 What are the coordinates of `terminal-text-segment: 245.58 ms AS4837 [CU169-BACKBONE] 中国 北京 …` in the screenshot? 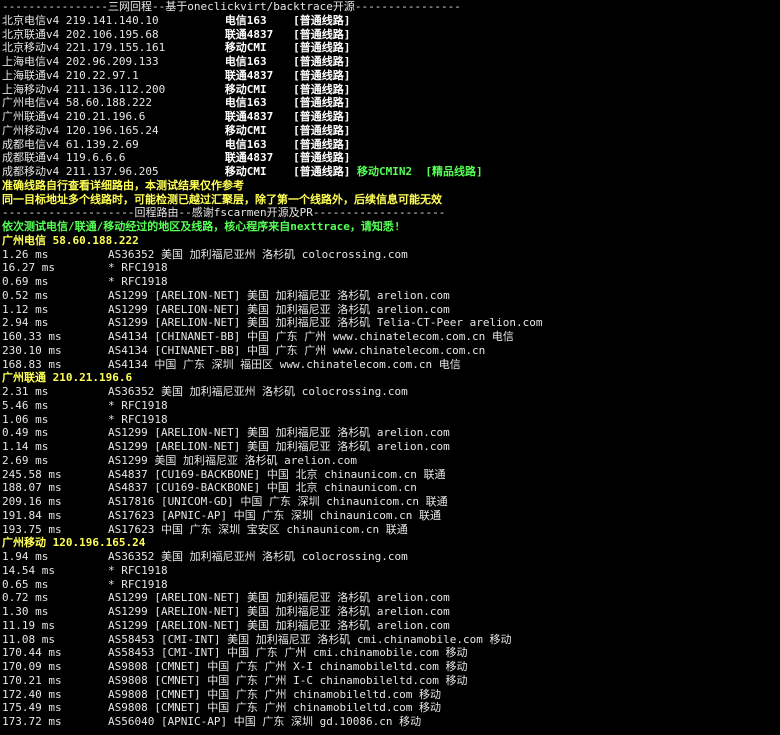 It's located at (224, 474).